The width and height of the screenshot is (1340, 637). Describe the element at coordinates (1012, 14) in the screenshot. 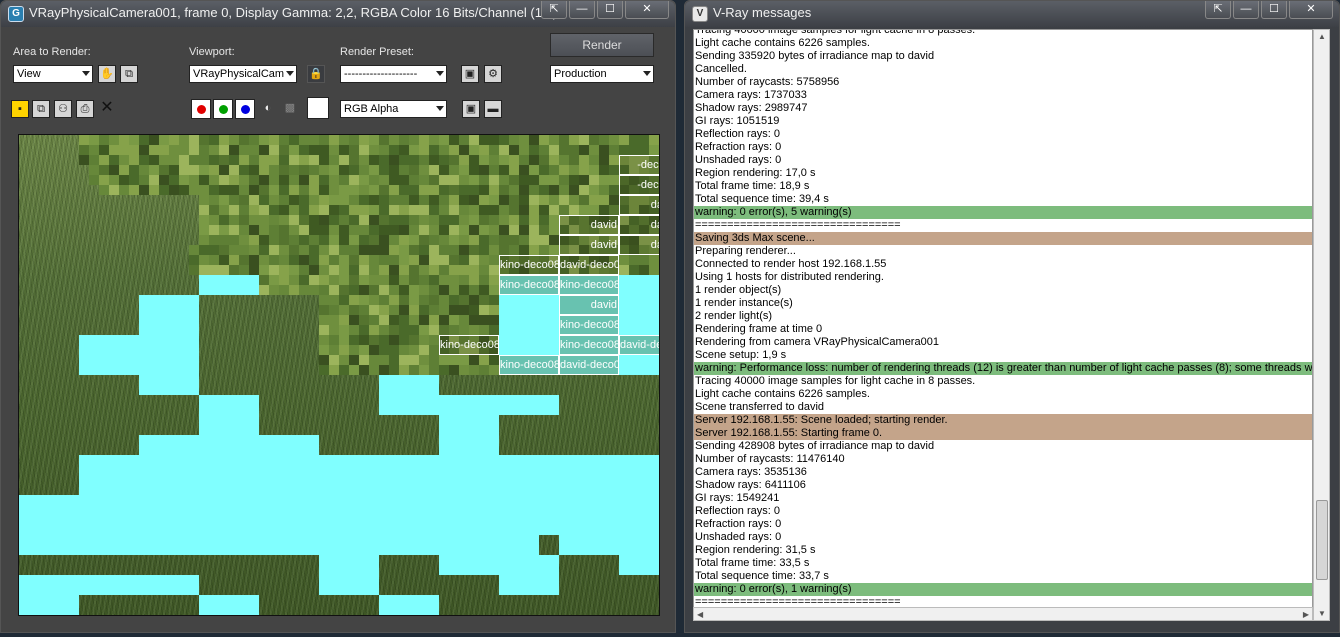

I see `messages-titlebar: V V-Ray messages ⇱ — ☐ ✕` at that location.